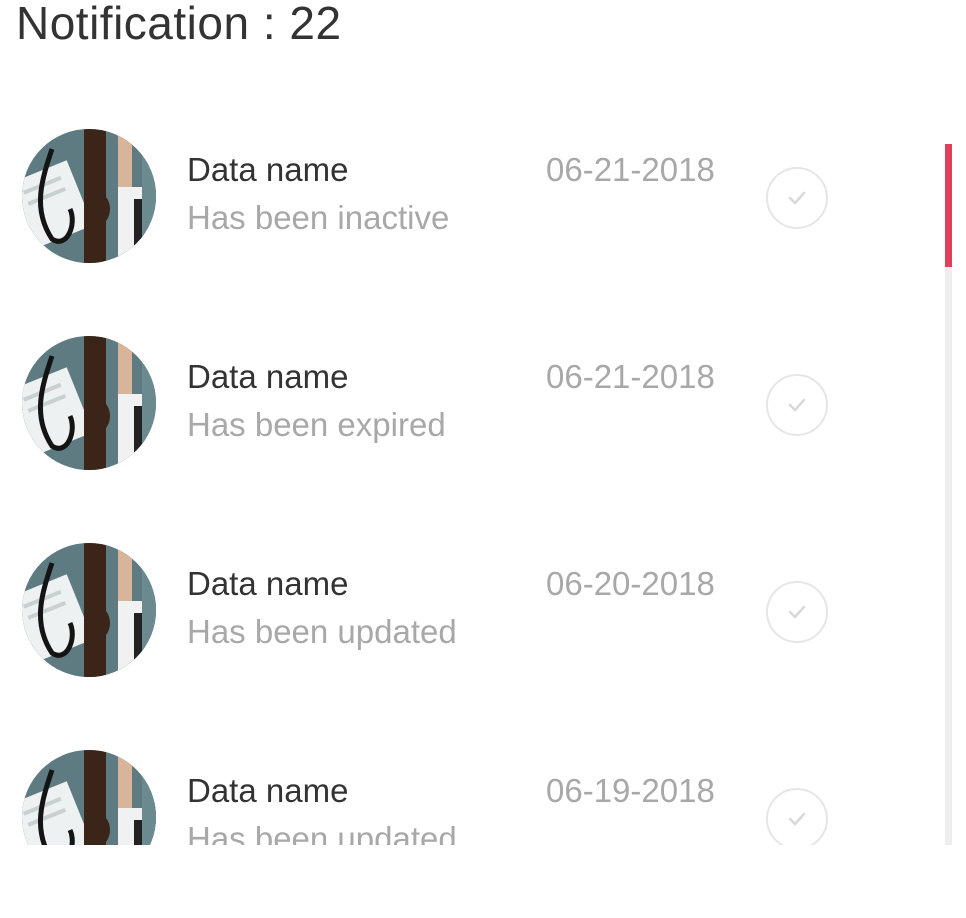  Describe the element at coordinates (316, 424) in the screenshot. I see `item-subtitle: Has been expired` at that location.